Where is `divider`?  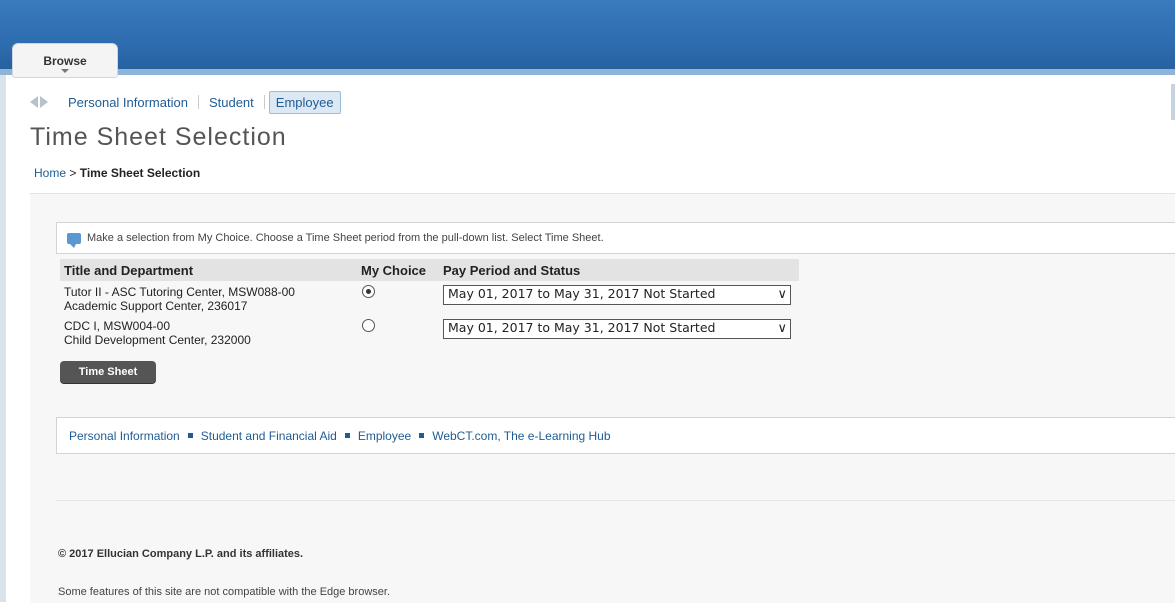 divider is located at coordinates (615, 500).